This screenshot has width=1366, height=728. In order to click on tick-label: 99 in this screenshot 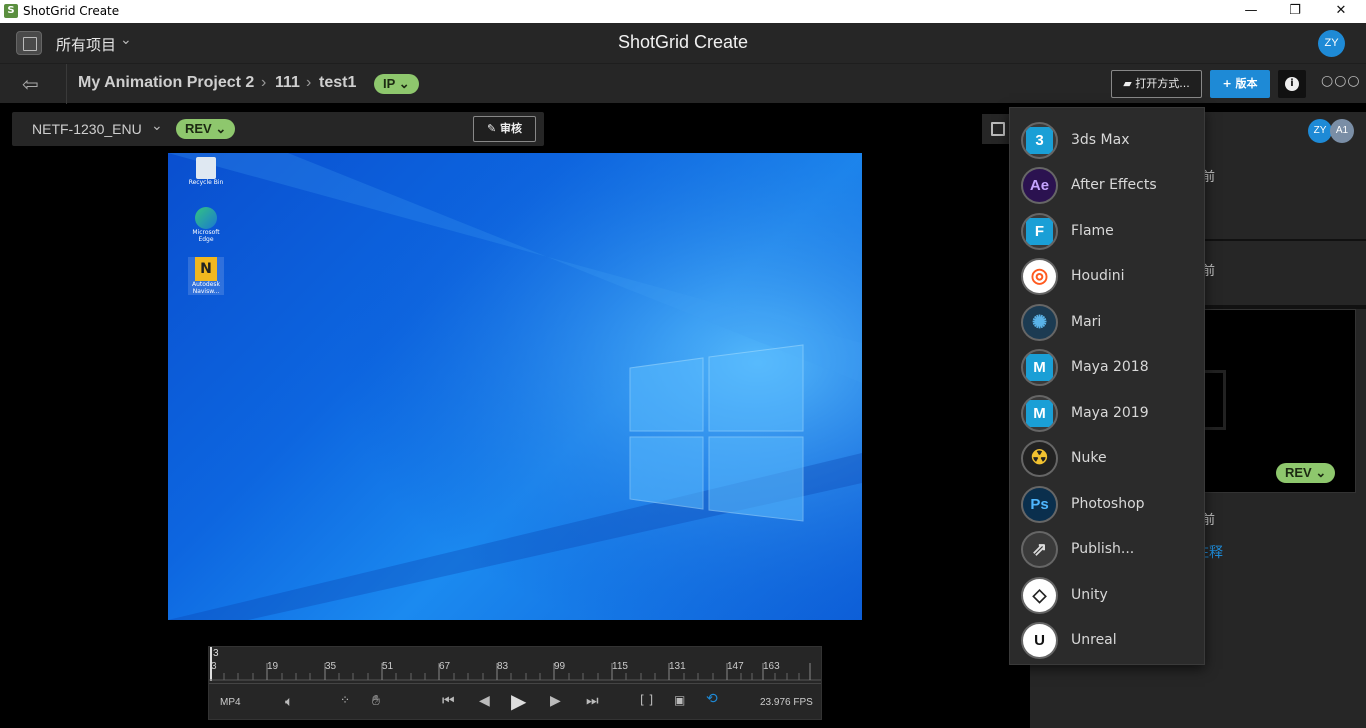, I will do `click(560, 666)`.